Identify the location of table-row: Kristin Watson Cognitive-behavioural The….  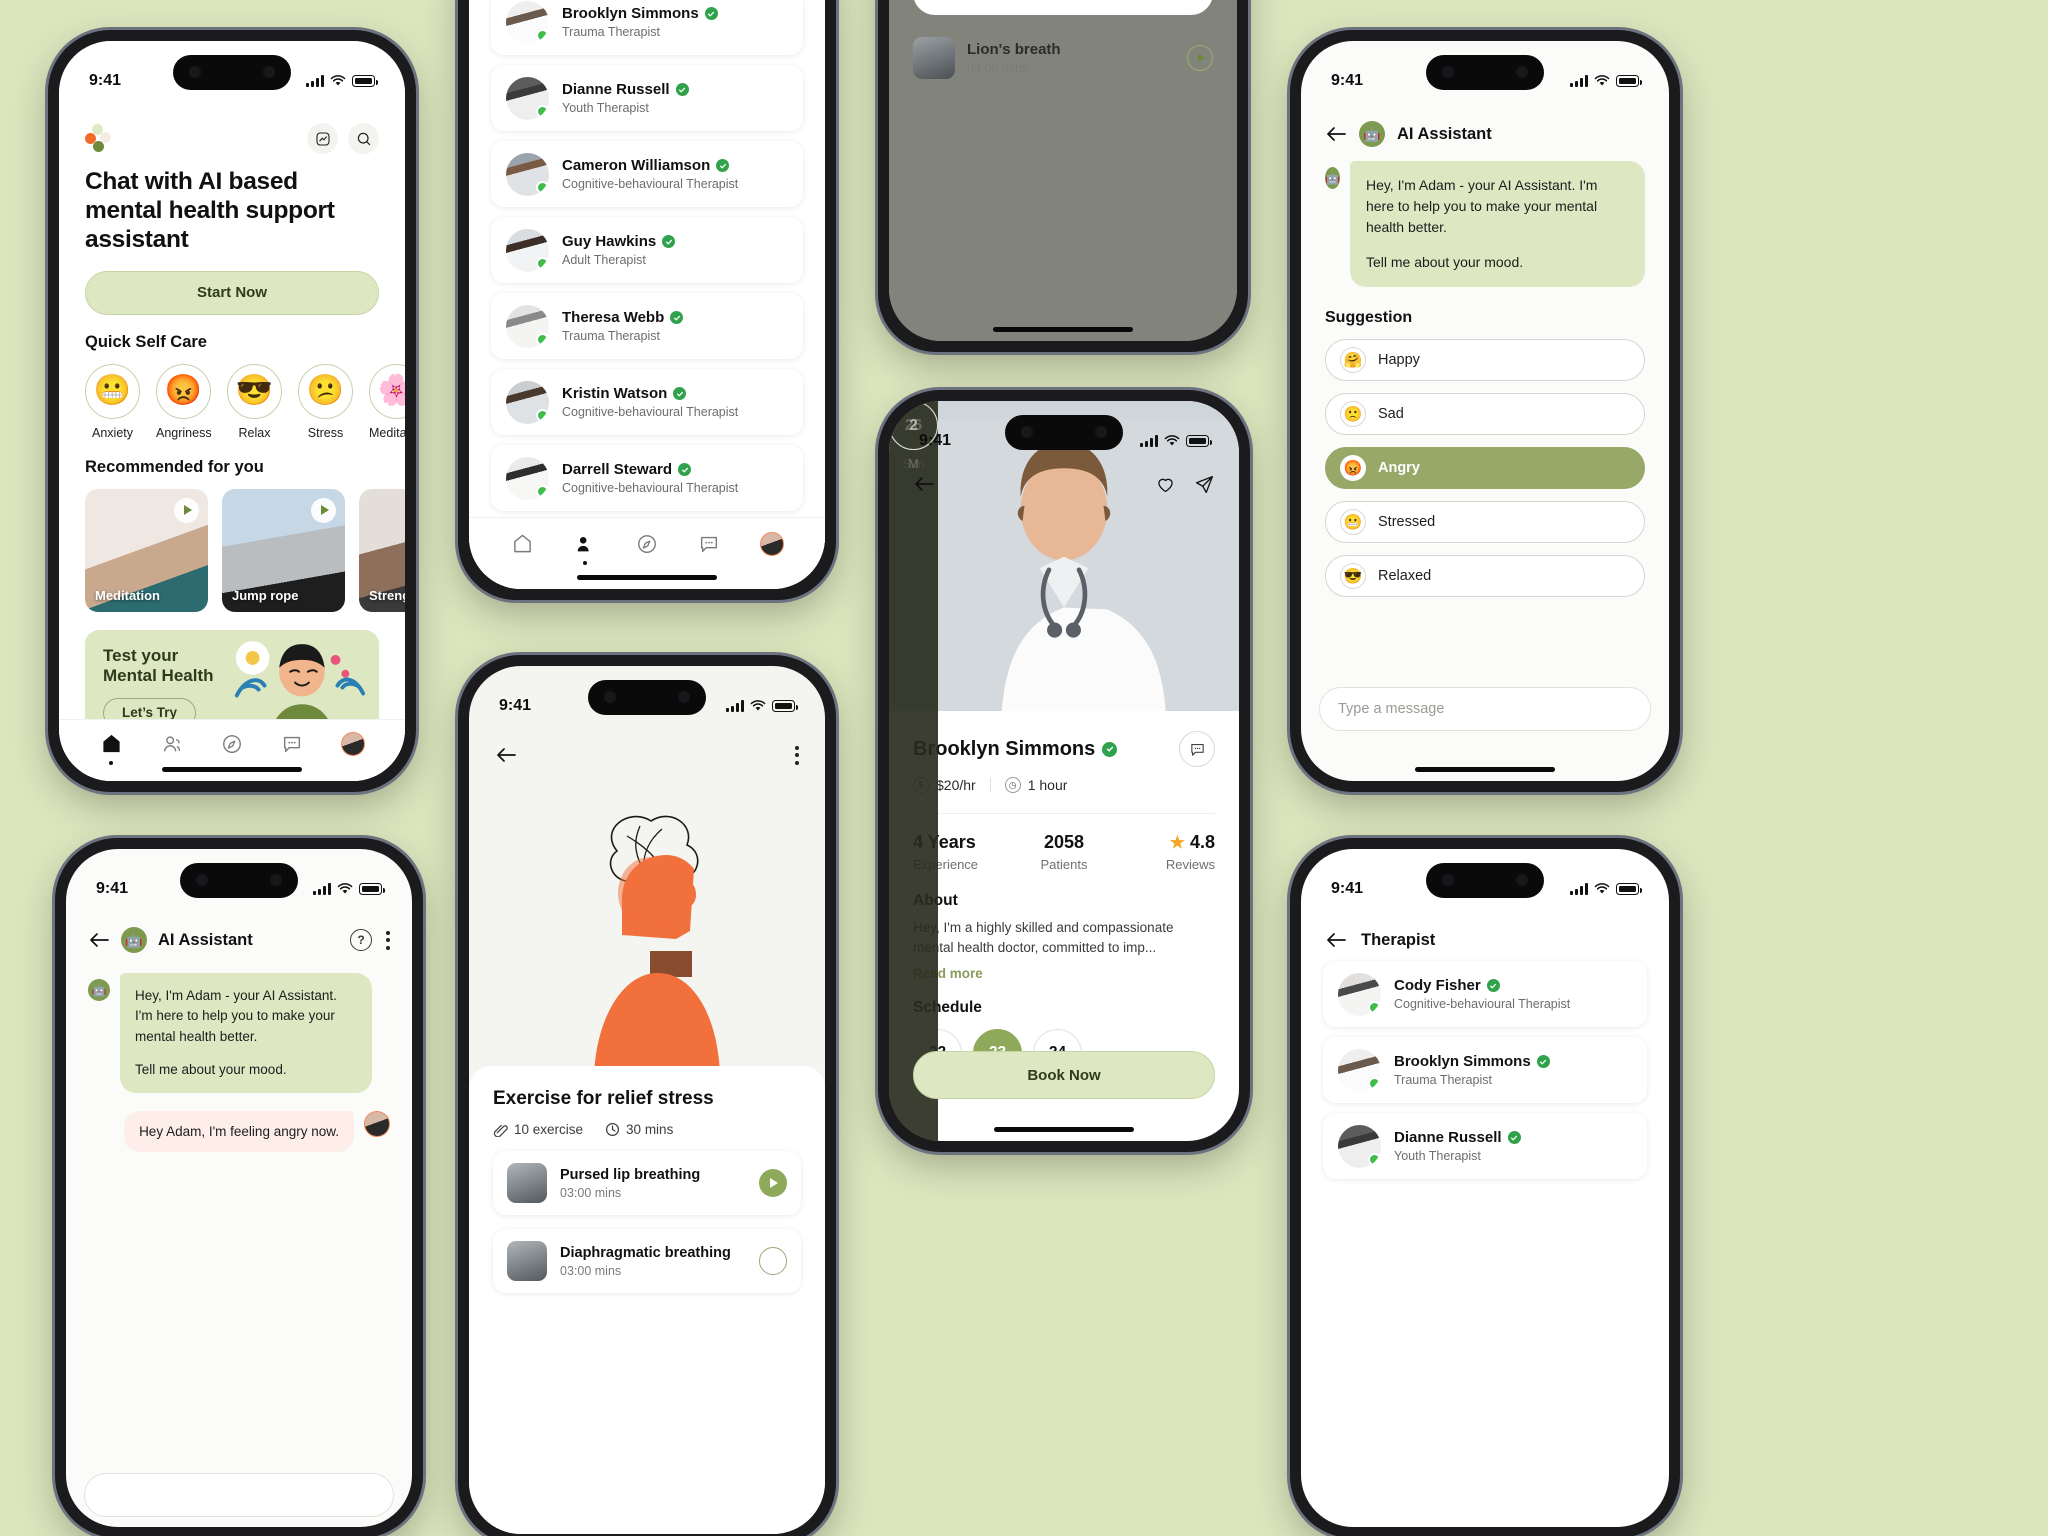
(647, 402).